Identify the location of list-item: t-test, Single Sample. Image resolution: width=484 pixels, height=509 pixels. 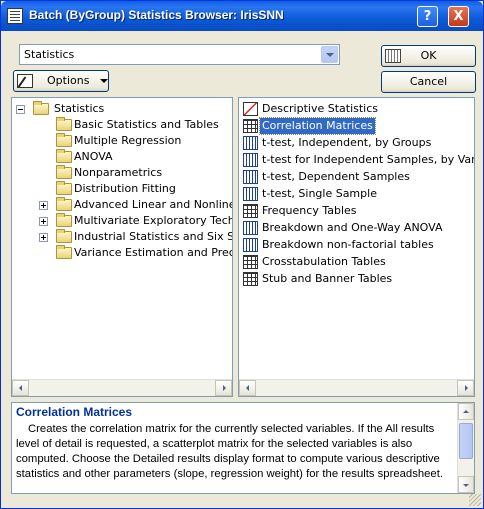
(356, 194).